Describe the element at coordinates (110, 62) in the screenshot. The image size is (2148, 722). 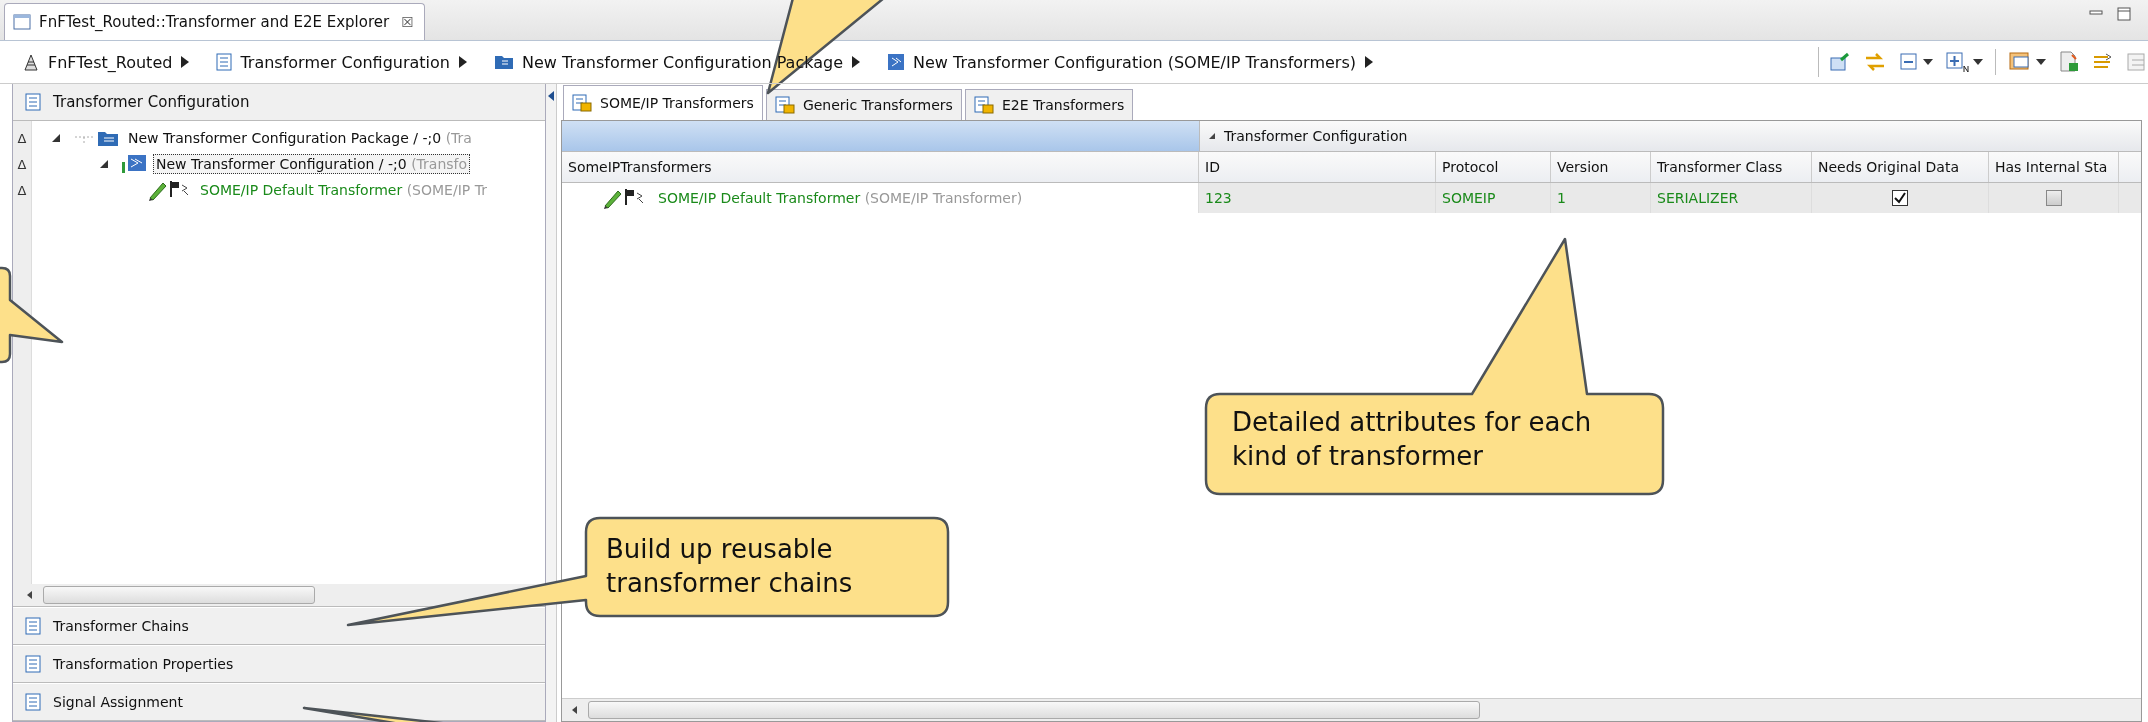
I see `breadcrumb-item: FnFTest_Routed` at that location.